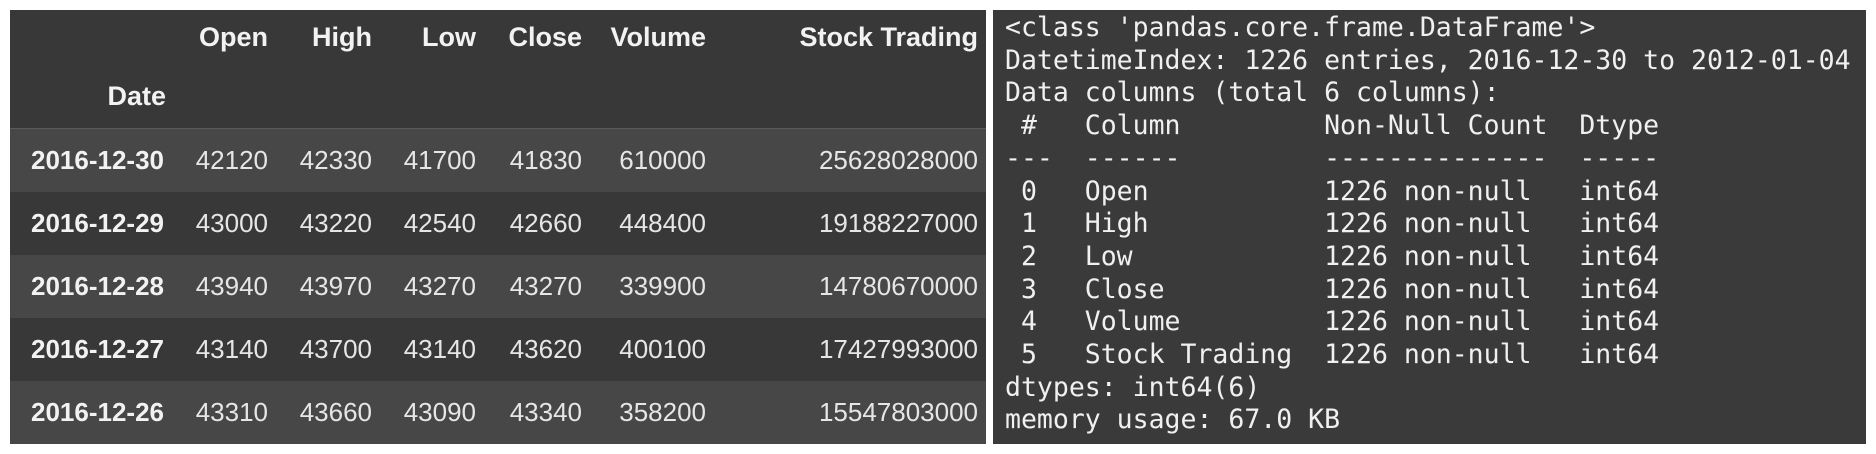  I want to click on column-header-close: Close, so click(545, 36).